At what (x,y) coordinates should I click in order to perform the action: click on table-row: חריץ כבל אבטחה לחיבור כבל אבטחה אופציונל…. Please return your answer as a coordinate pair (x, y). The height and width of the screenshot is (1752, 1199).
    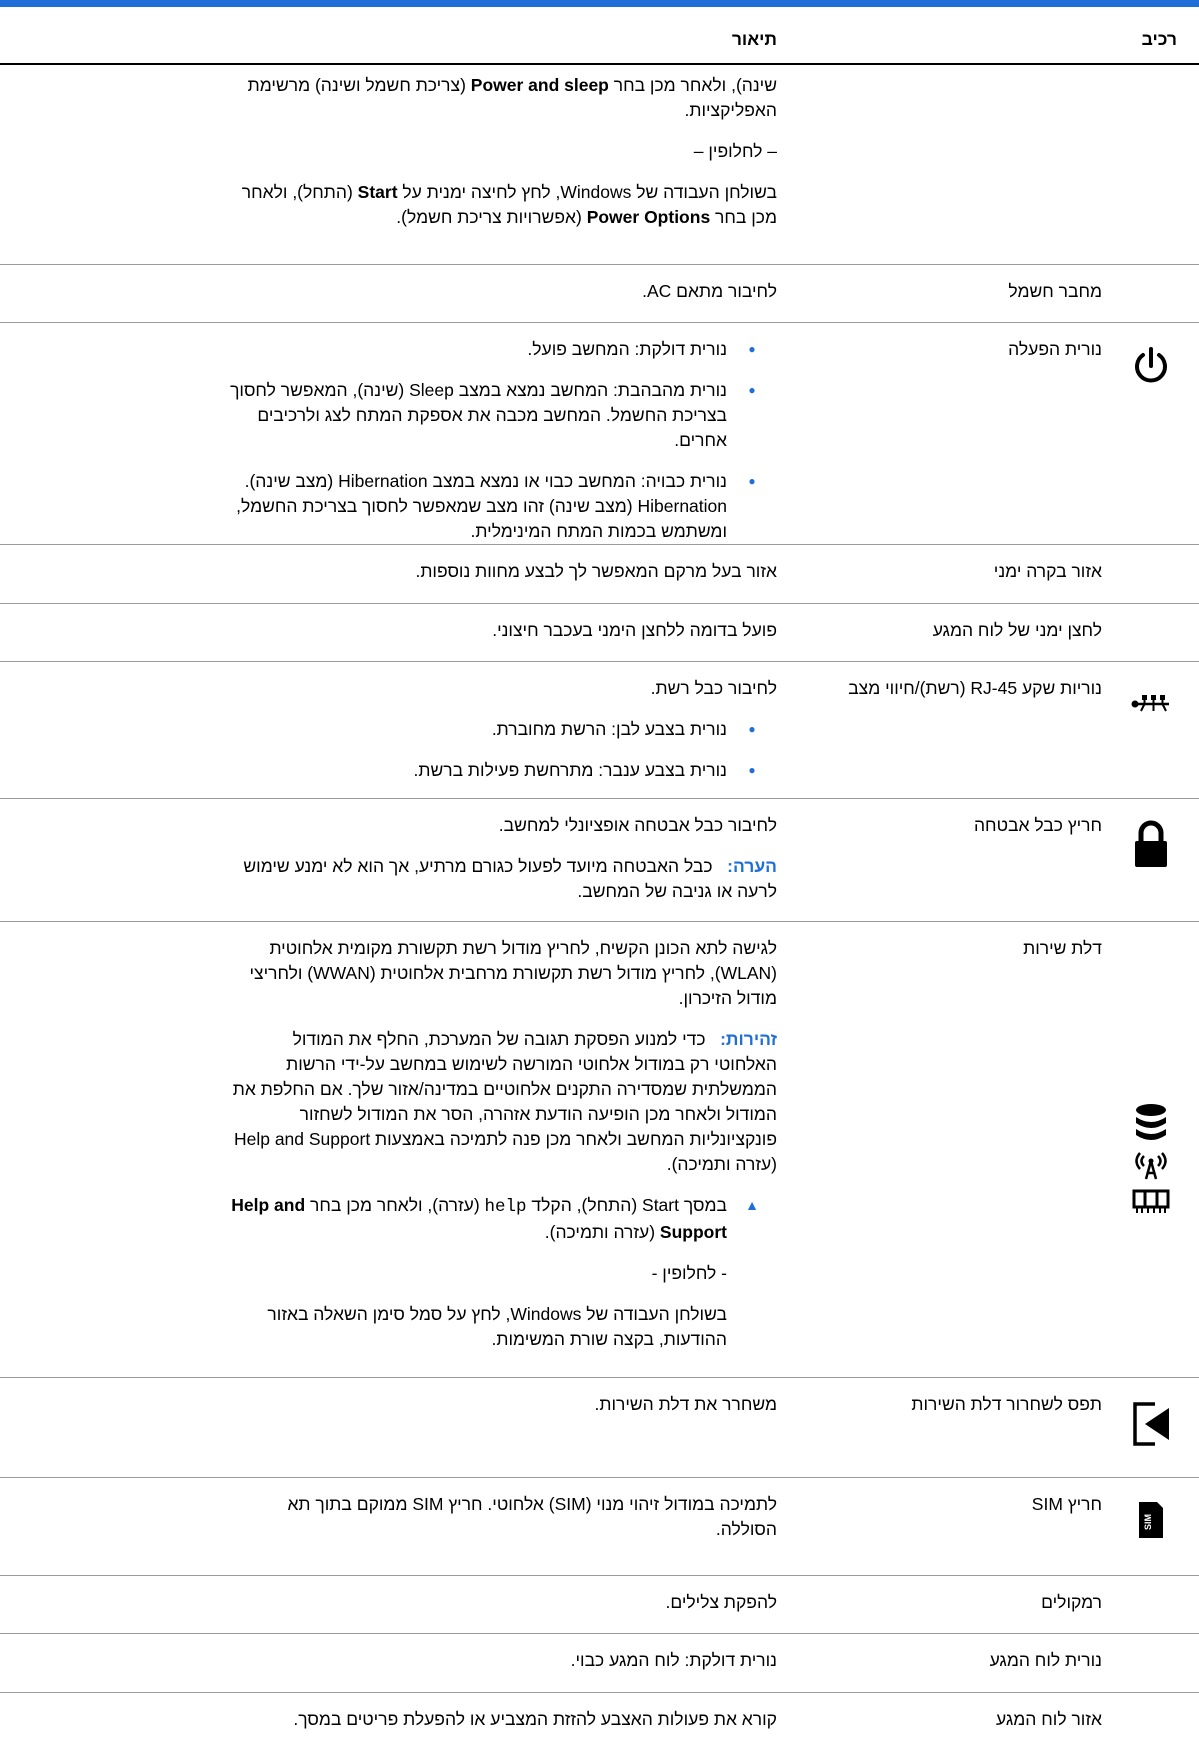
    Looking at the image, I should click on (599, 860).